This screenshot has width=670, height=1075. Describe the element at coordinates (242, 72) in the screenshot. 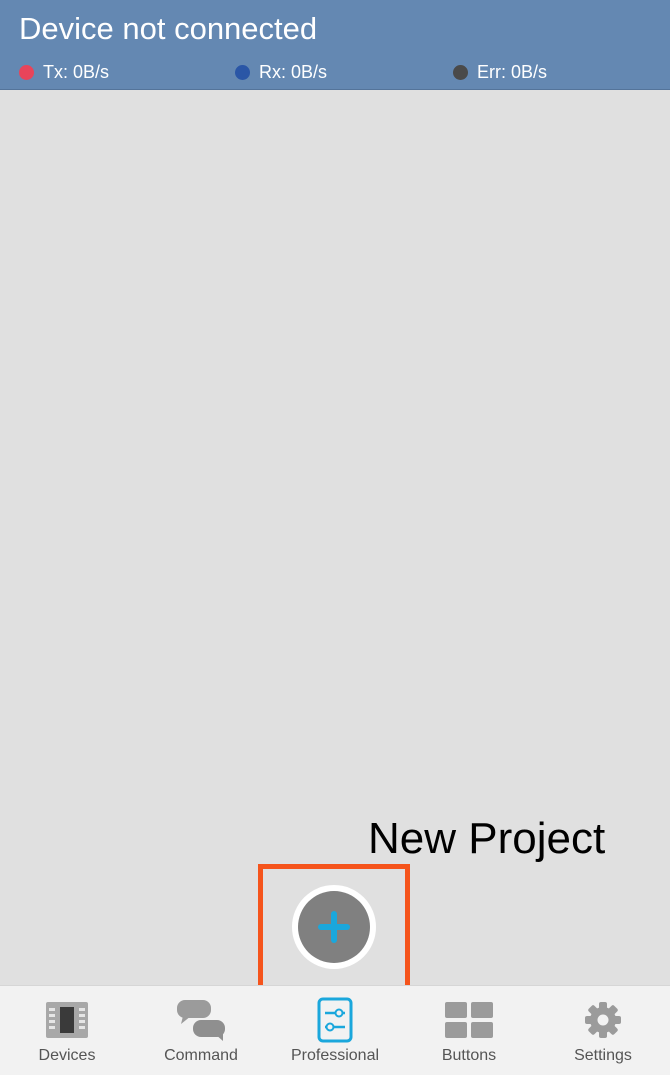

I see `rx-indicator-dot` at that location.